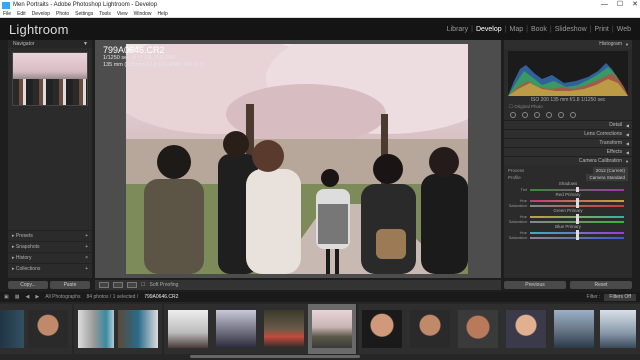 The width and height of the screenshot is (640, 360). What do you see at coordinates (50, 44) in the screenshot?
I see `navigator-header: Navigator ▼` at bounding box center [50, 44].